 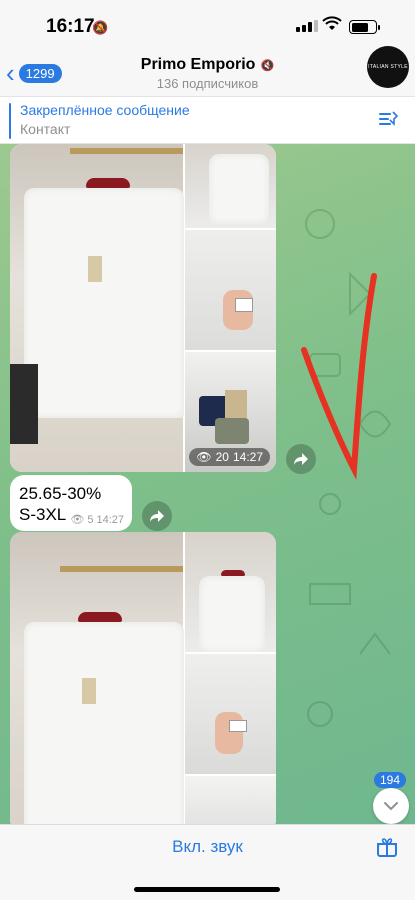 I want to click on bottom-bar: Вкл. звук, so click(x=207, y=862).